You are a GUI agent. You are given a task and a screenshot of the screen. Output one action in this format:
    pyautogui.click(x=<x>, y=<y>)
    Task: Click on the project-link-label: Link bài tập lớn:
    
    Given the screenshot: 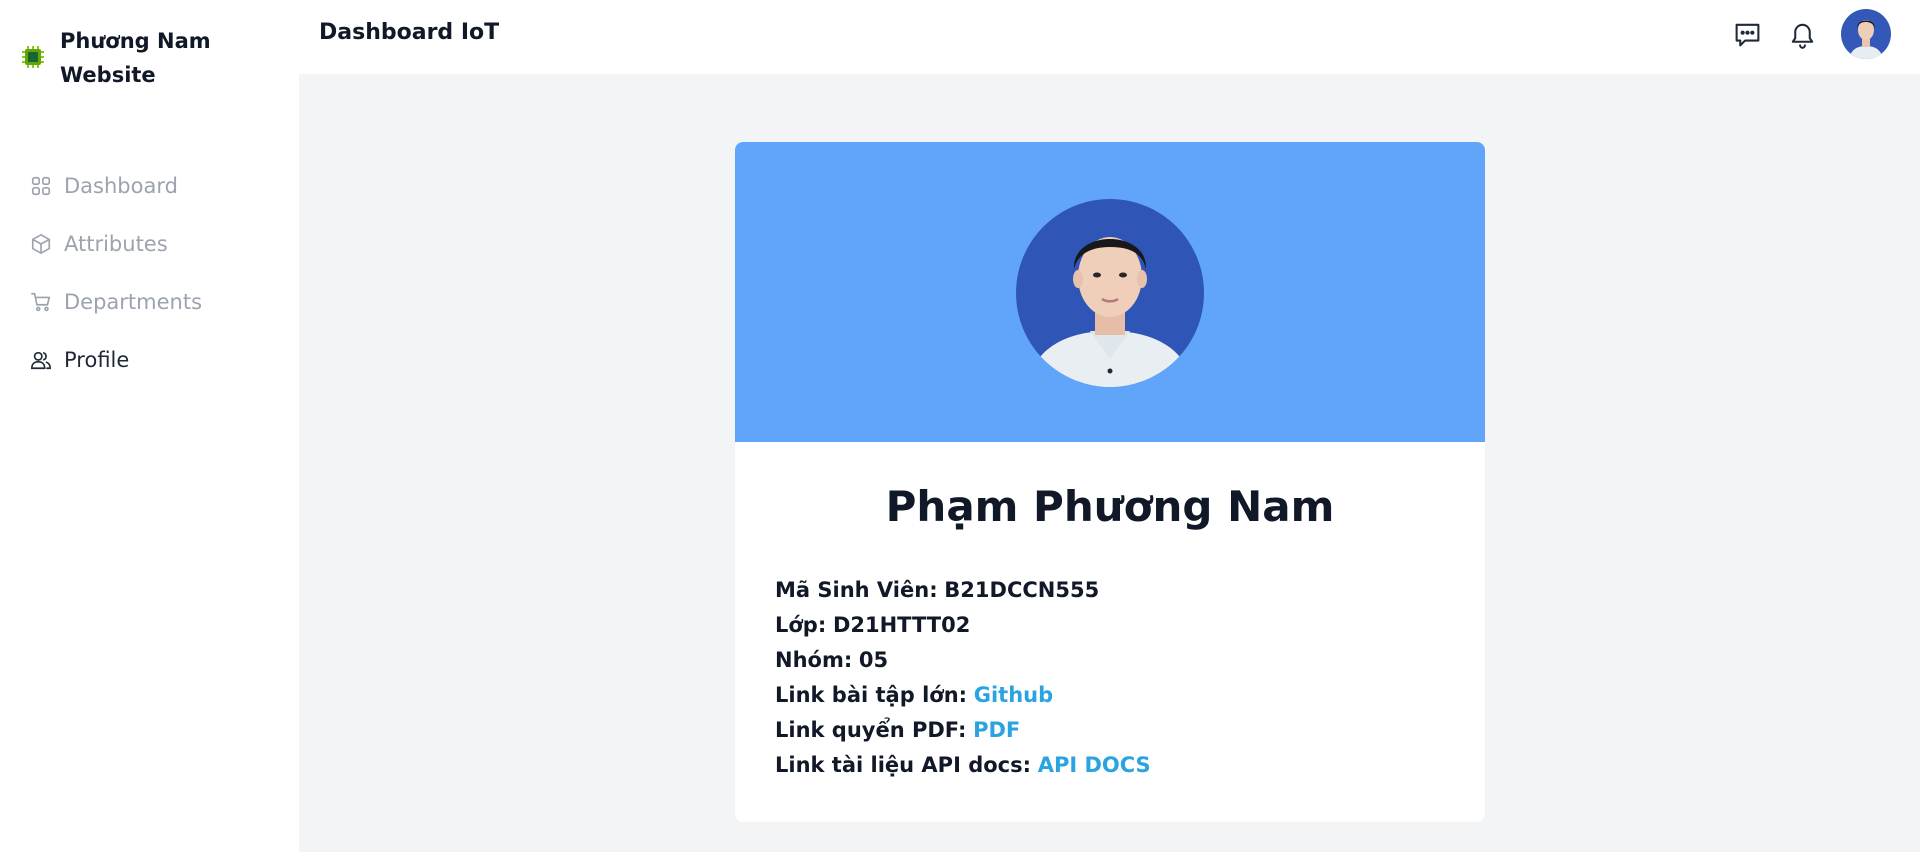 What is the action you would take?
    pyautogui.click(x=871, y=695)
    